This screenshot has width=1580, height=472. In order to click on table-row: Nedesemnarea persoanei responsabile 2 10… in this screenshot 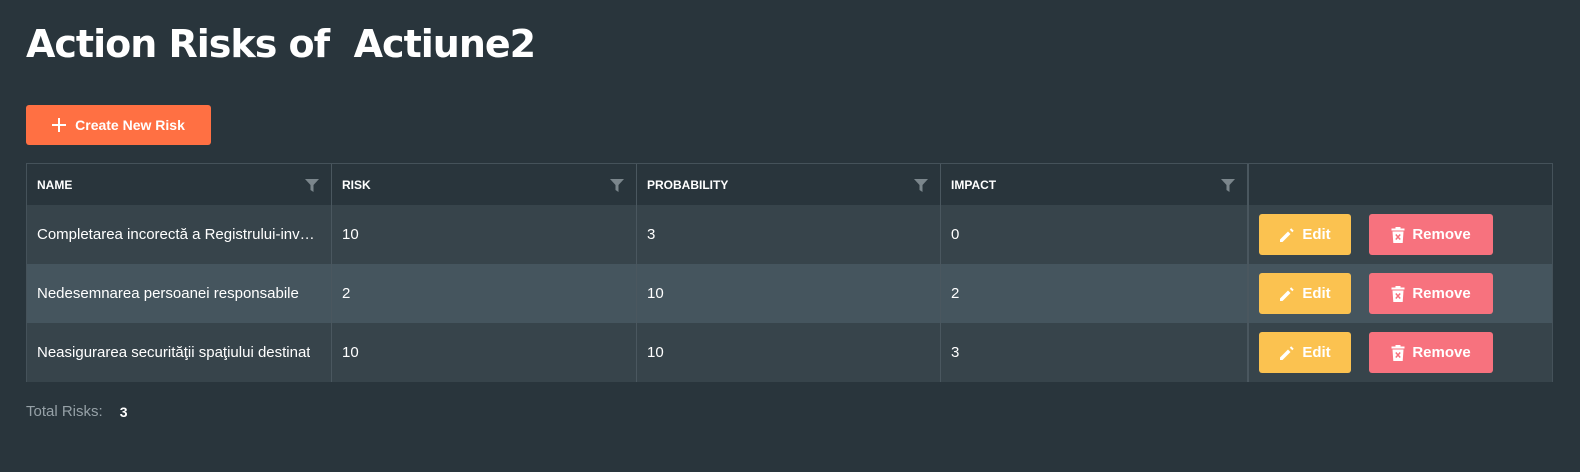, I will do `click(789, 293)`.